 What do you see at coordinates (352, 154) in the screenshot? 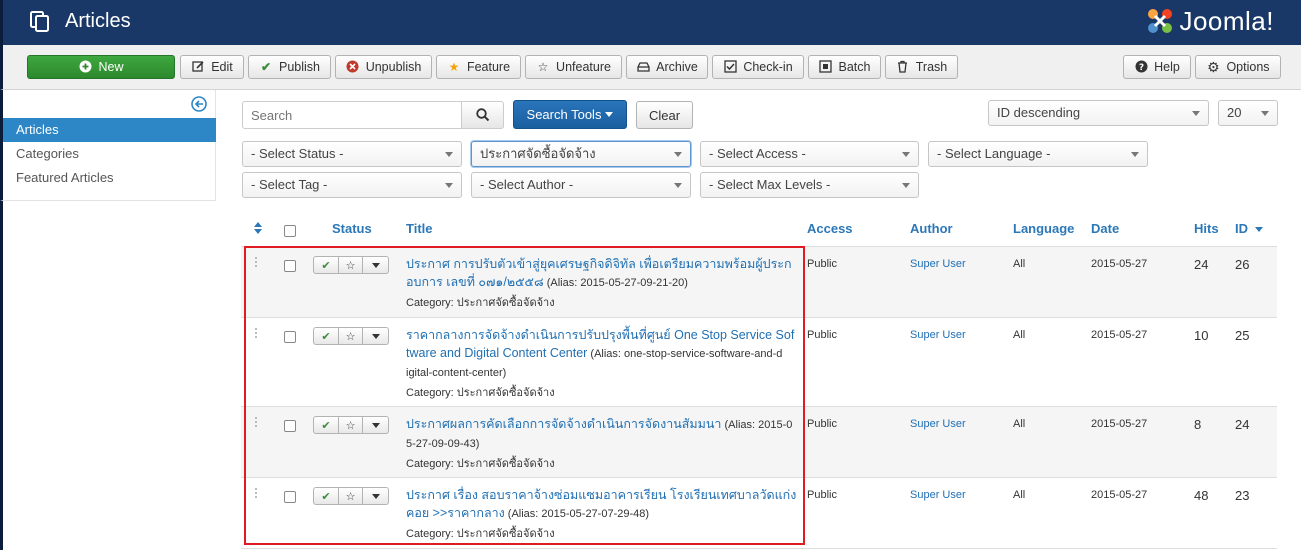
I see `status-filter: - Select Status -` at bounding box center [352, 154].